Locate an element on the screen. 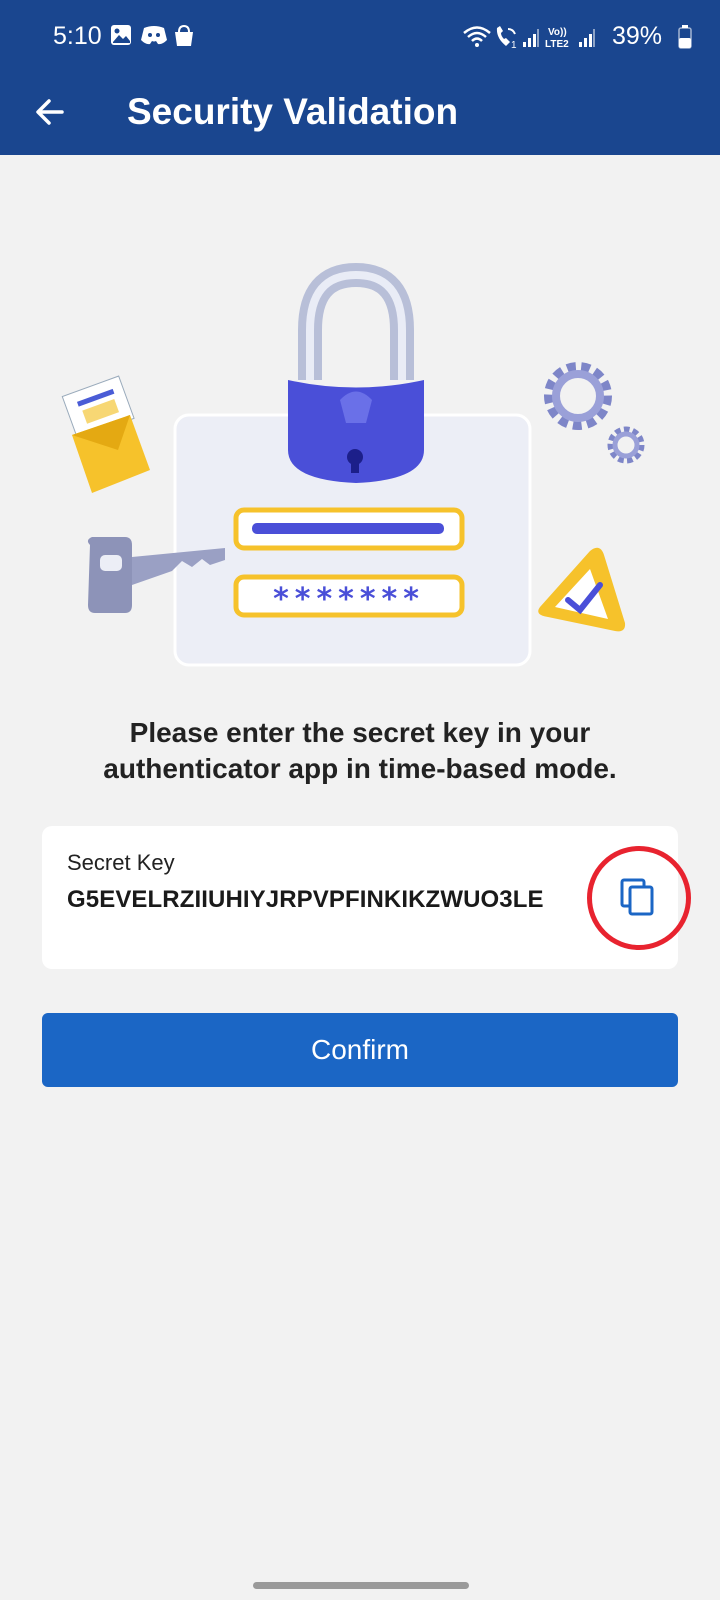 The height and width of the screenshot is (1600, 720). svg-text: LTE2 is located at coordinates (557, 44).